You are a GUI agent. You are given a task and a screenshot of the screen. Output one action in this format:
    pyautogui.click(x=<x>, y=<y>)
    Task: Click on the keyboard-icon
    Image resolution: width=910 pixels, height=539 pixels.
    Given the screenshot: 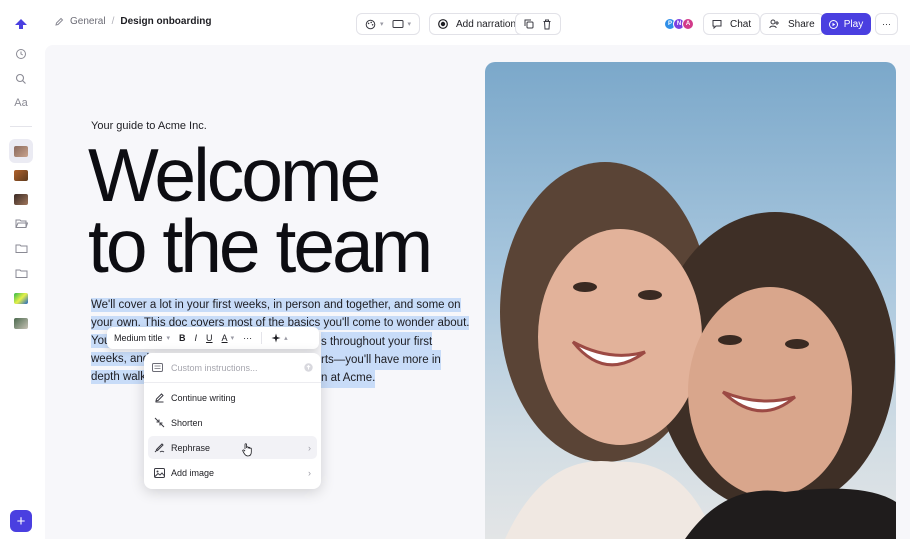 What is the action you would take?
    pyautogui.click(x=157, y=367)
    